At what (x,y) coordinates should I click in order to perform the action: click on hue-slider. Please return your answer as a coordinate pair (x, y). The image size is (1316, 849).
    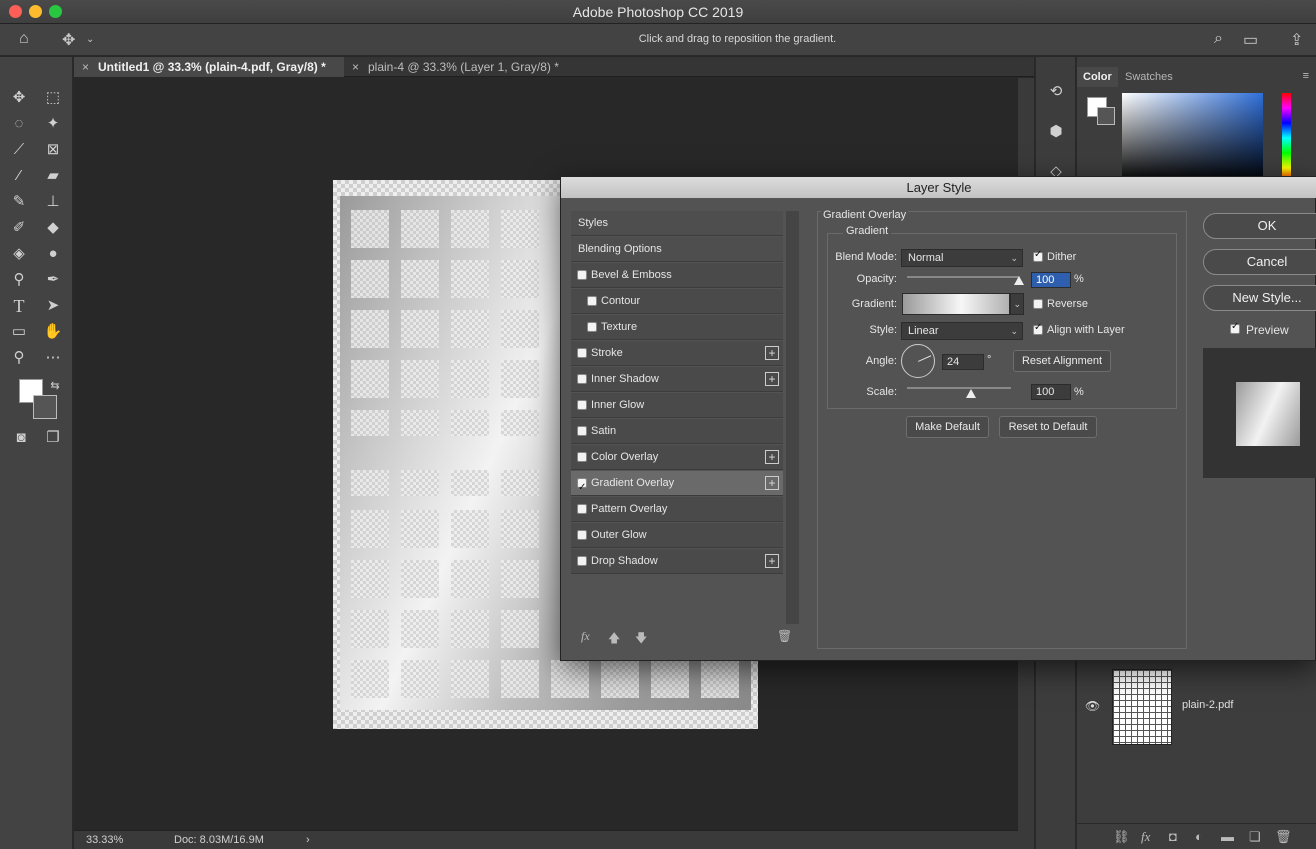
    Looking at the image, I should click on (1286, 138).